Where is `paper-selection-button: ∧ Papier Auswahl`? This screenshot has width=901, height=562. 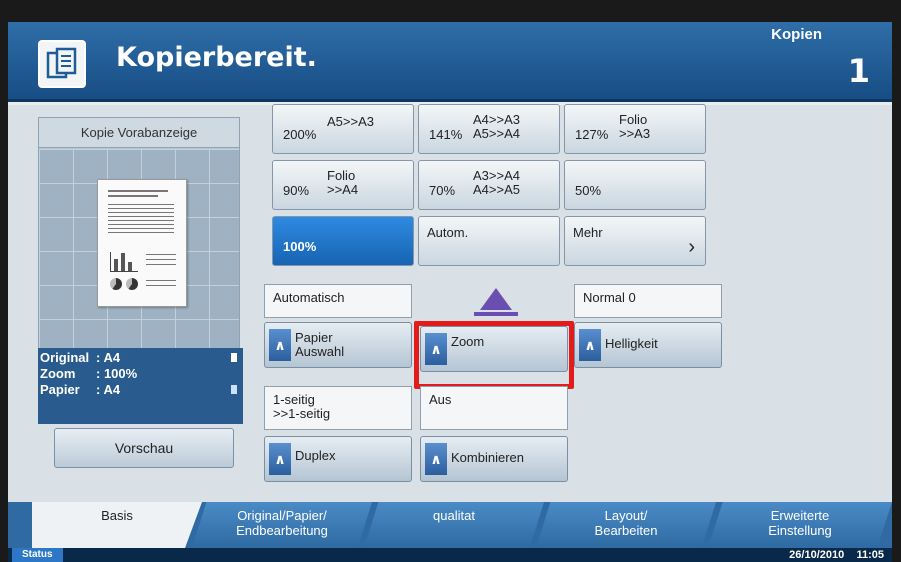 paper-selection-button: ∧ Papier Auswahl is located at coordinates (338, 345).